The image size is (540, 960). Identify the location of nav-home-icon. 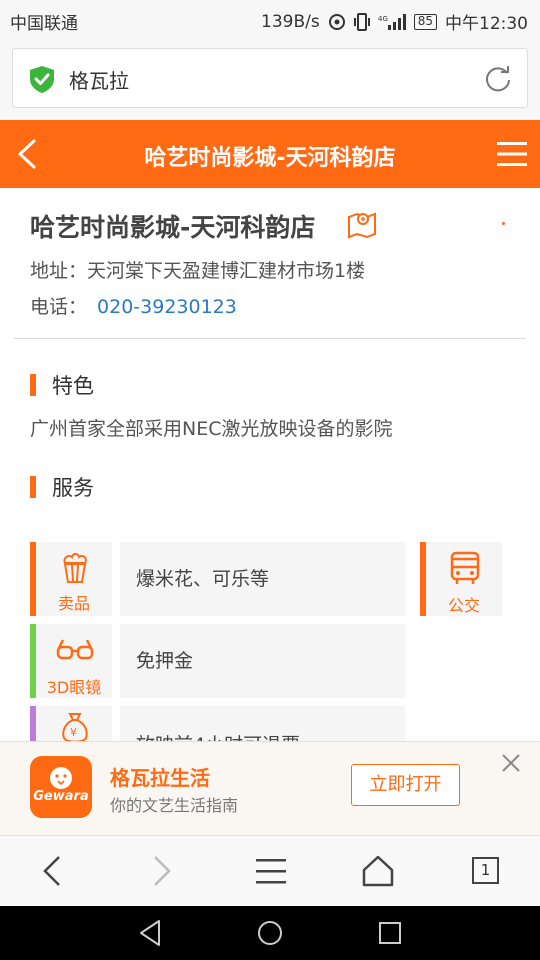
(270, 933).